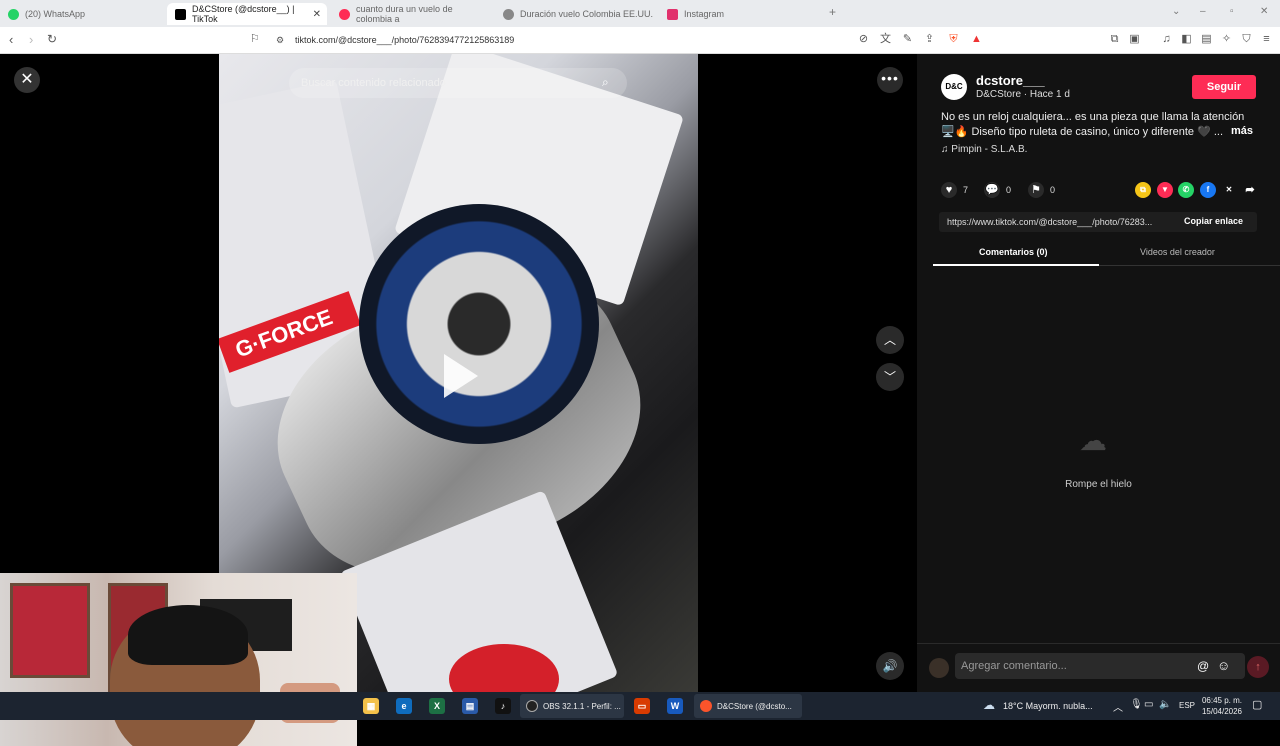 This screenshot has width=1280, height=746. What do you see at coordinates (1223, 665) in the screenshot?
I see `emoji-icon: ☺` at bounding box center [1223, 665].